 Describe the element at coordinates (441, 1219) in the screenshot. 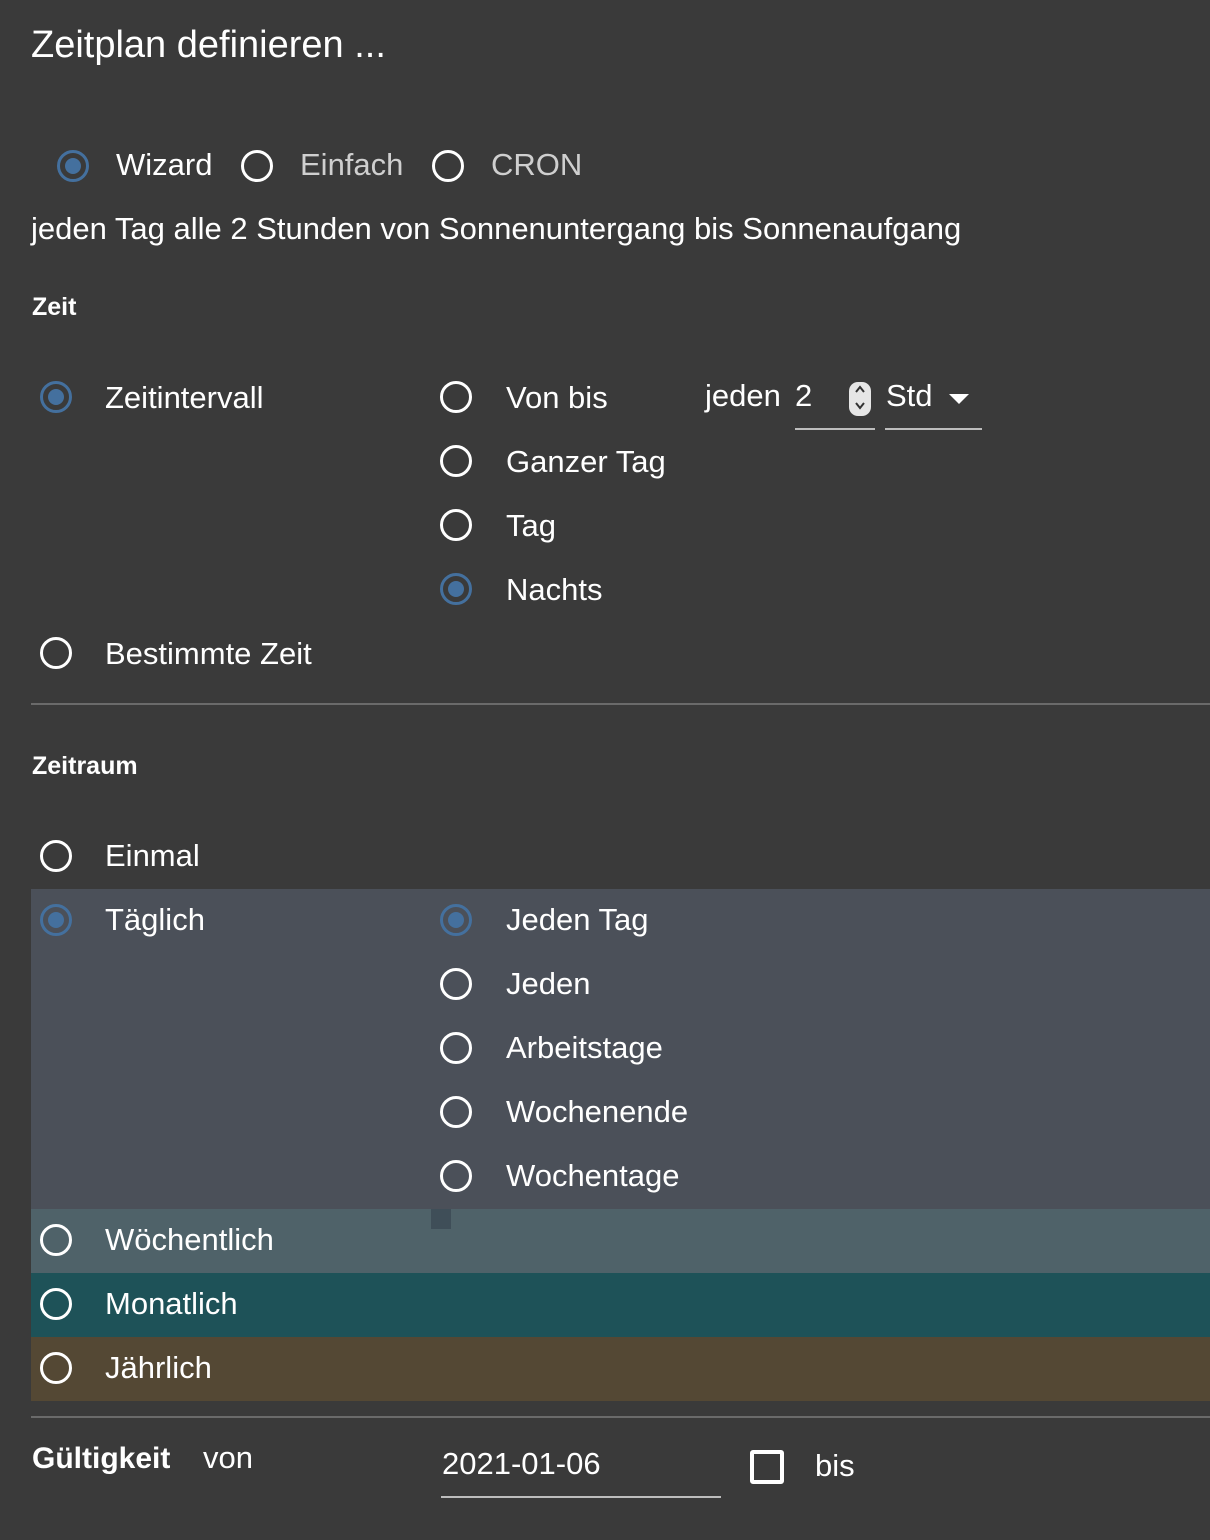

I see `resize-handle` at that location.